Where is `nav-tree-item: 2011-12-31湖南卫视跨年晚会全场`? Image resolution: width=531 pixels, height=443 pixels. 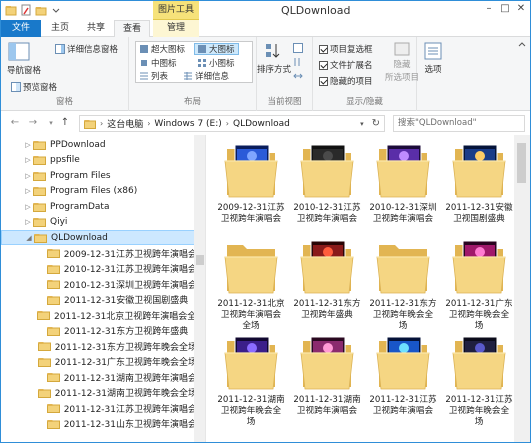
nav-tree-item: 2011-12-31湖南卫视跨年晚会全场 is located at coordinates (99, 392).